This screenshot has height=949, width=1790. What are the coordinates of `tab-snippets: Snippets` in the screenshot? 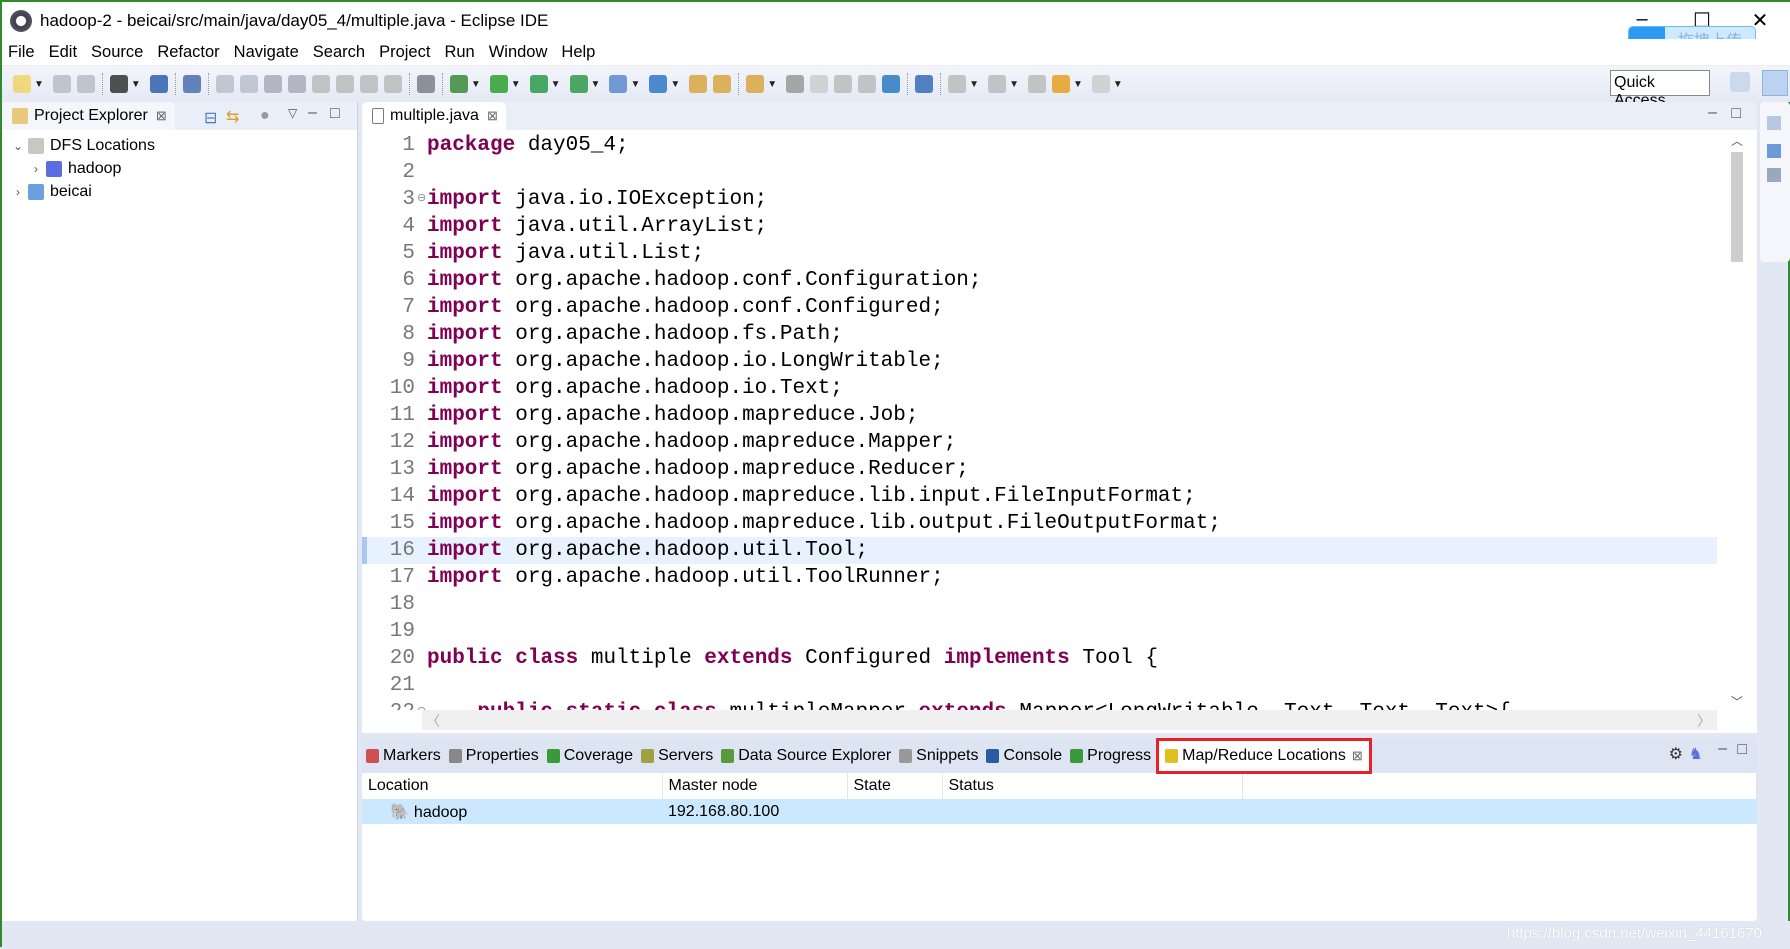 It's located at (938, 756).